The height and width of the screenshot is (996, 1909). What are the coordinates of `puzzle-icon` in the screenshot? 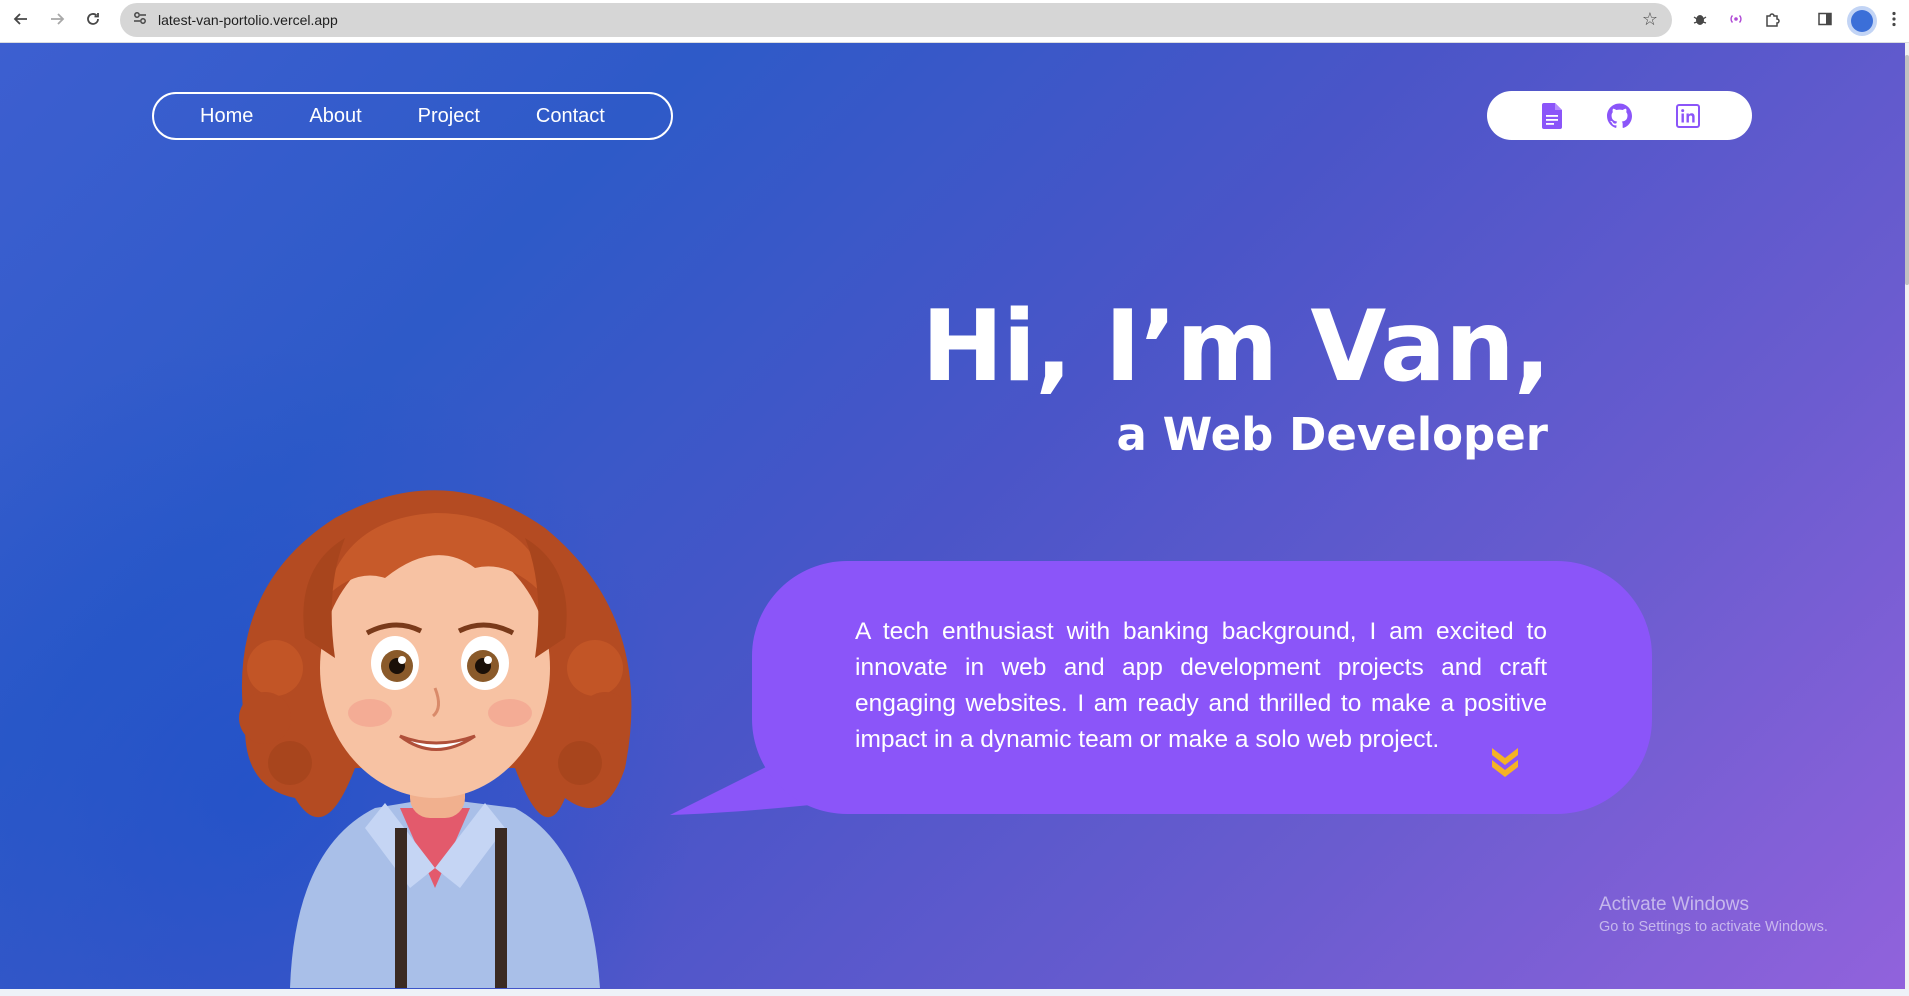 It's located at (1772, 21).